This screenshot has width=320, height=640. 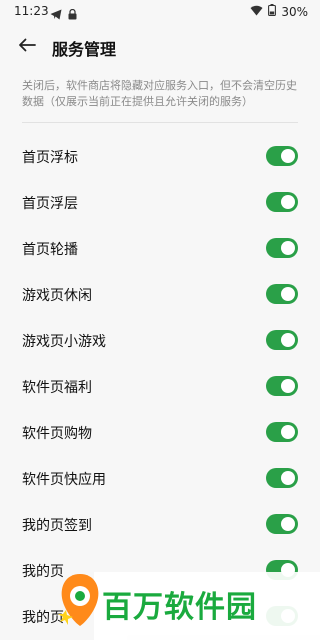 What do you see at coordinates (294, 11) in the screenshot?
I see `battery-percent: 30%` at bounding box center [294, 11].